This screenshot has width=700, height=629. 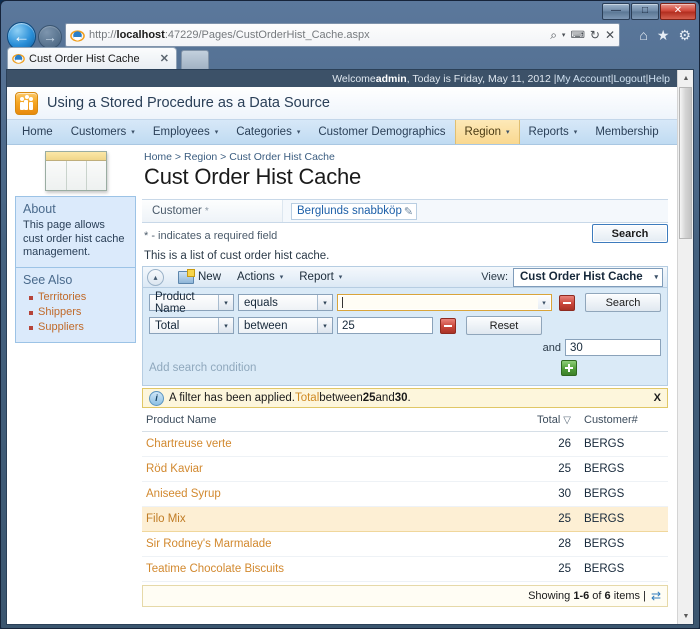 I want to click on notice-text-mid: between, so click(x=341, y=398).